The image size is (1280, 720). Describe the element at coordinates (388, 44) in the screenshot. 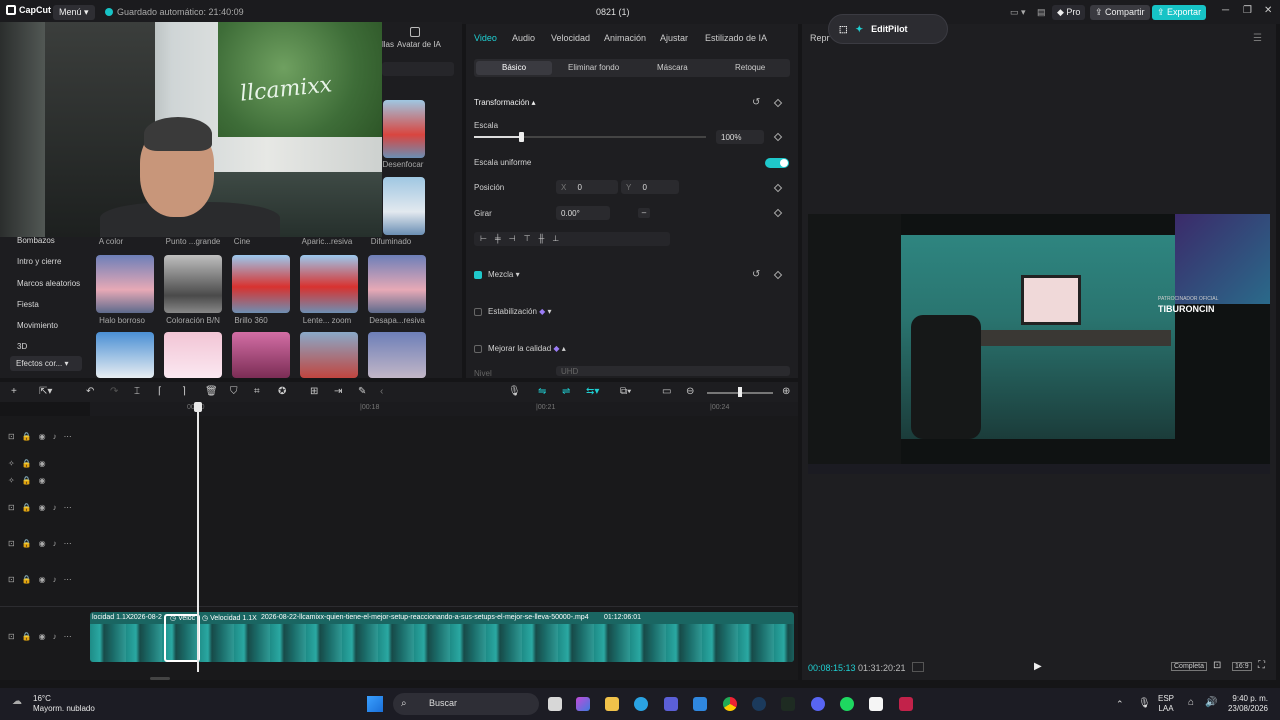

I see `tab-partial: llas` at that location.